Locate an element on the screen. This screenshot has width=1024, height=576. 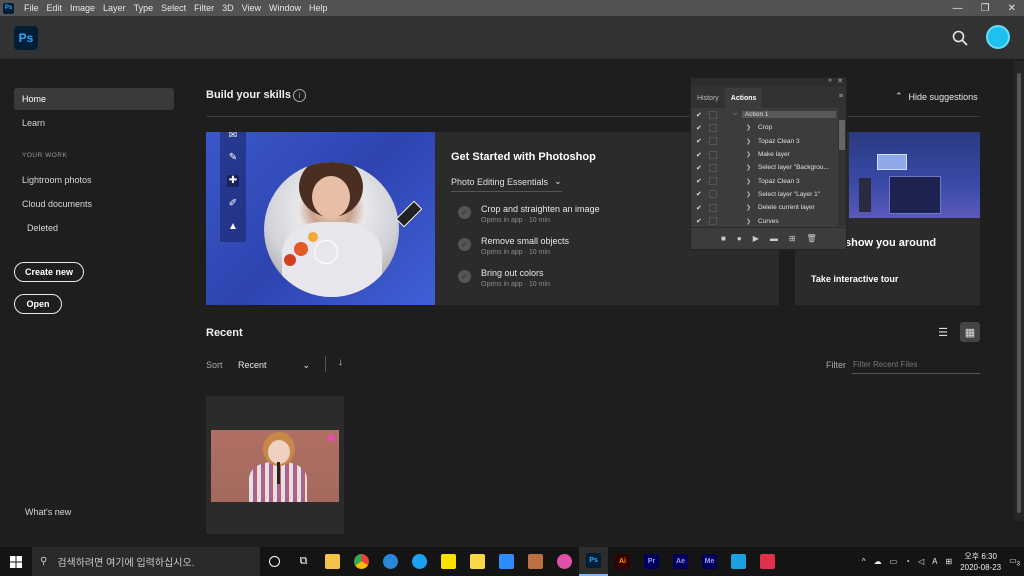
main-scrollbar is located at coordinates (1019, 291).